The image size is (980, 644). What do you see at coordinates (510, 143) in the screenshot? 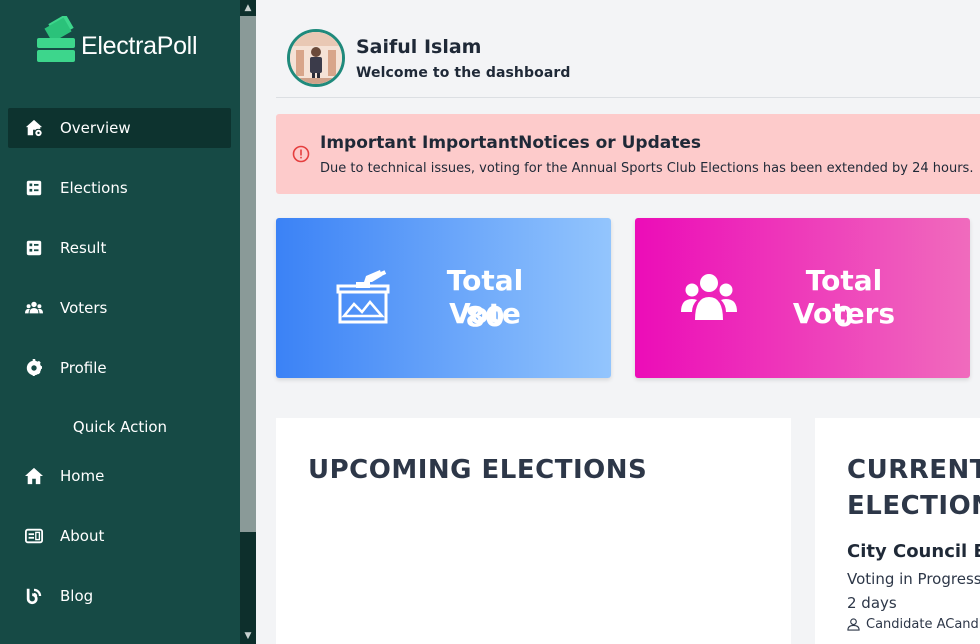
I see `notice-title: Important ImportantNotices or Updates` at bounding box center [510, 143].